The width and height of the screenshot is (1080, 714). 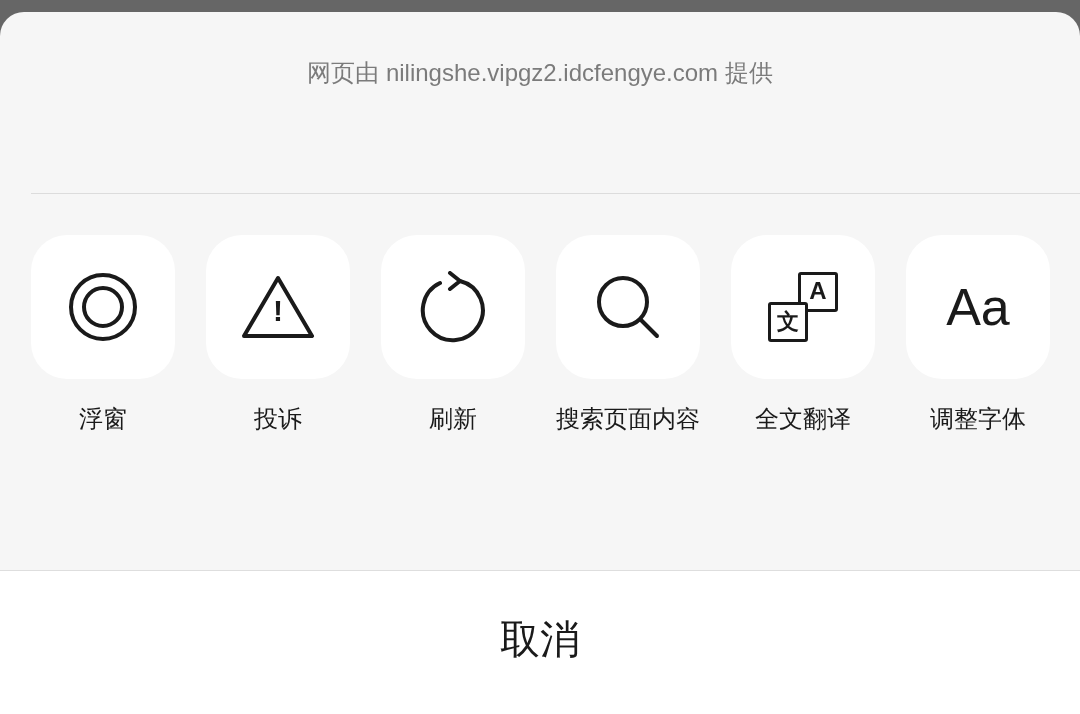 What do you see at coordinates (628, 402) in the screenshot?
I see `action-button: 搜索页面内容` at bounding box center [628, 402].